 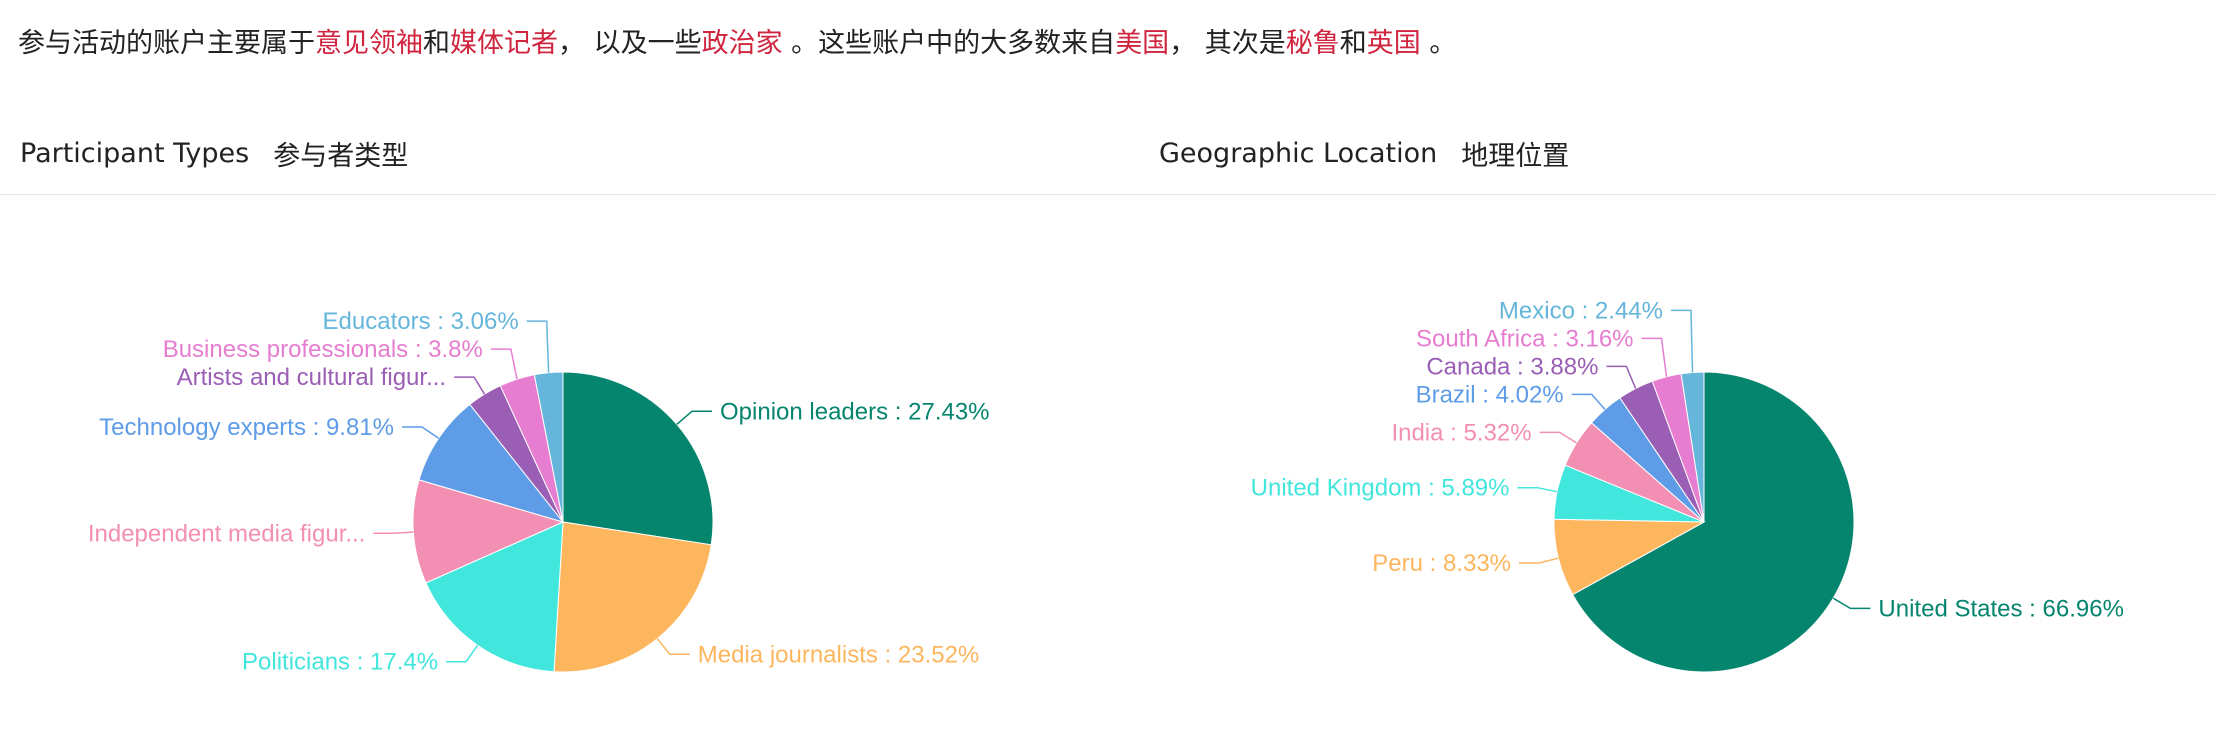 What do you see at coordinates (1537, 489) in the screenshot?
I see `label-line-united-kingdom` at bounding box center [1537, 489].